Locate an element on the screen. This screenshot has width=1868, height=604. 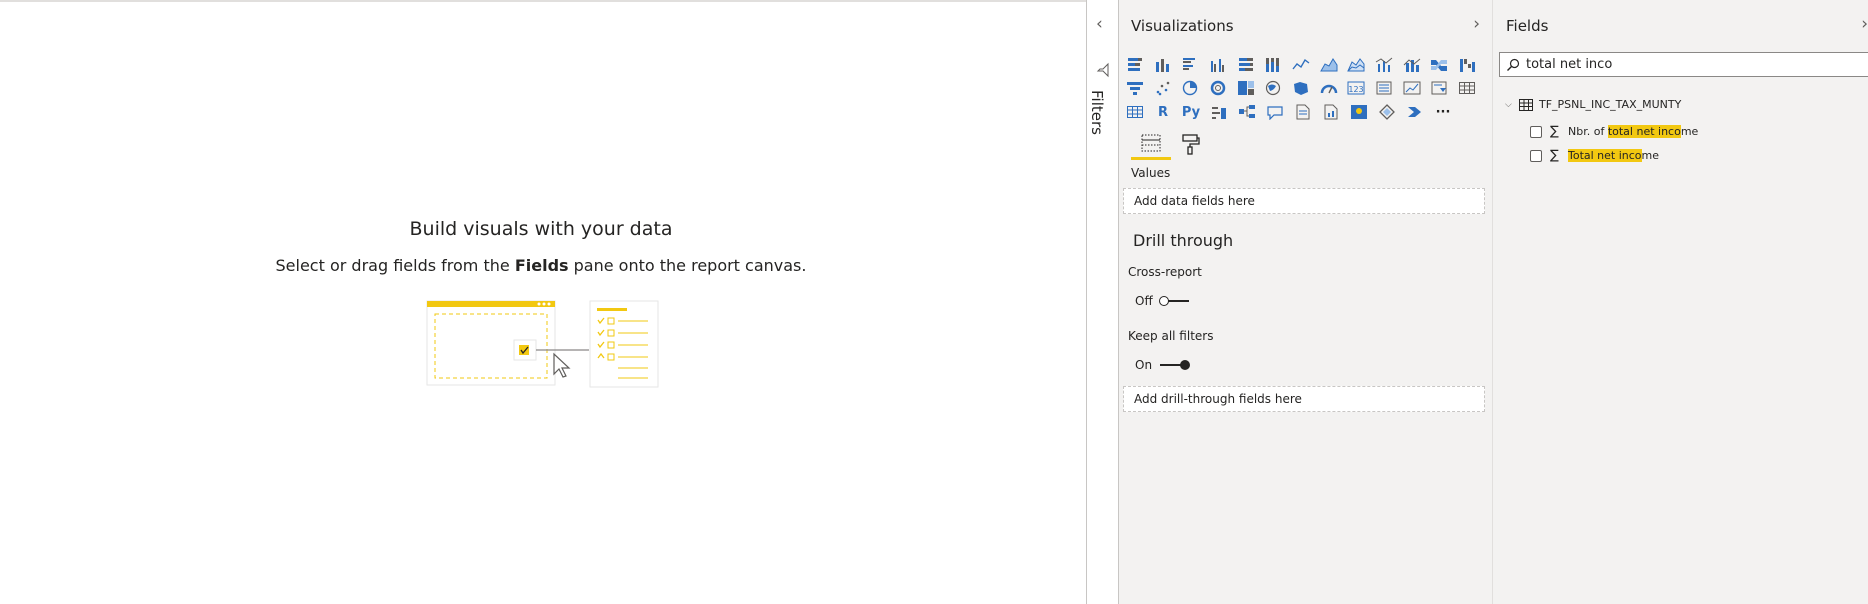
field-name-pre: Nbr. of is located at coordinates (1588, 131).